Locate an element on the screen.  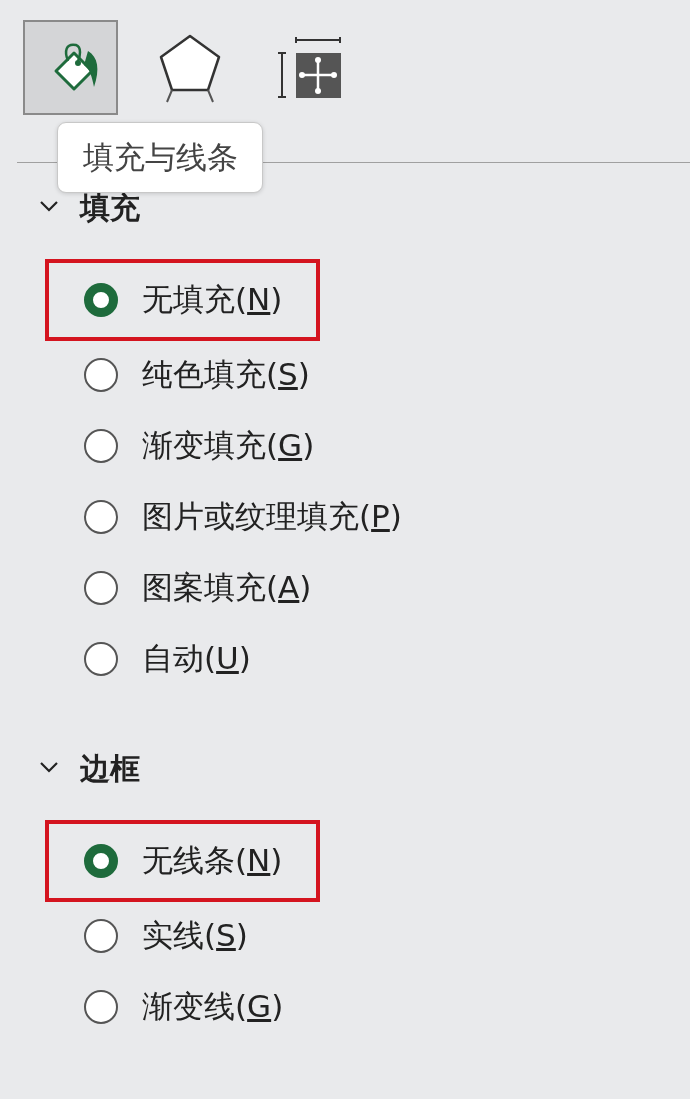
option-label: 纯色填充(S) is located at coordinates (226, 374).